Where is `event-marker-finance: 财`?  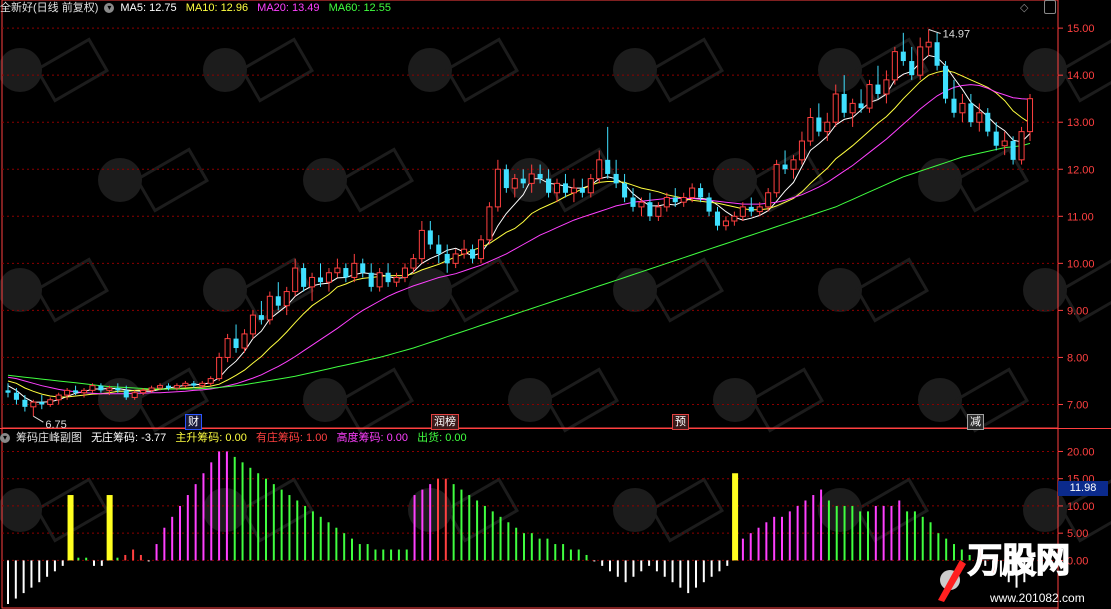 event-marker-finance: 财 is located at coordinates (193, 422).